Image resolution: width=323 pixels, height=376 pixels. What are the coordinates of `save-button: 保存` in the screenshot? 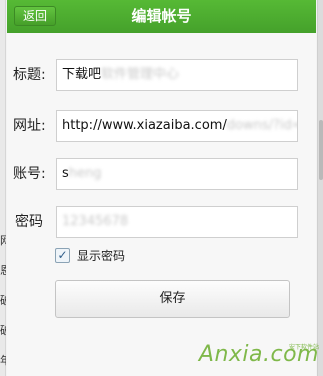 It's located at (172, 299).